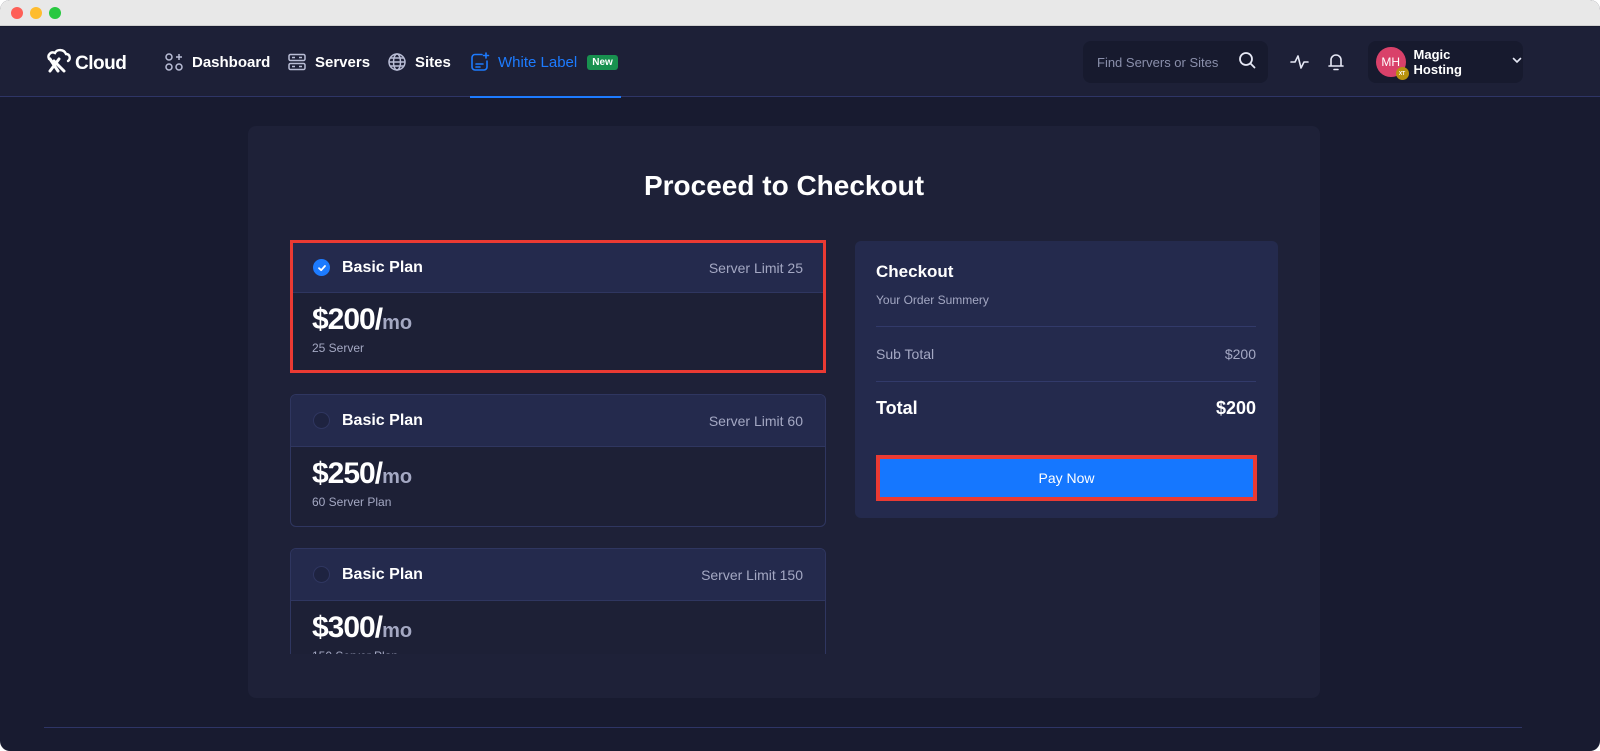 The image size is (1600, 751). I want to click on minimize-window-button, so click(36, 12).